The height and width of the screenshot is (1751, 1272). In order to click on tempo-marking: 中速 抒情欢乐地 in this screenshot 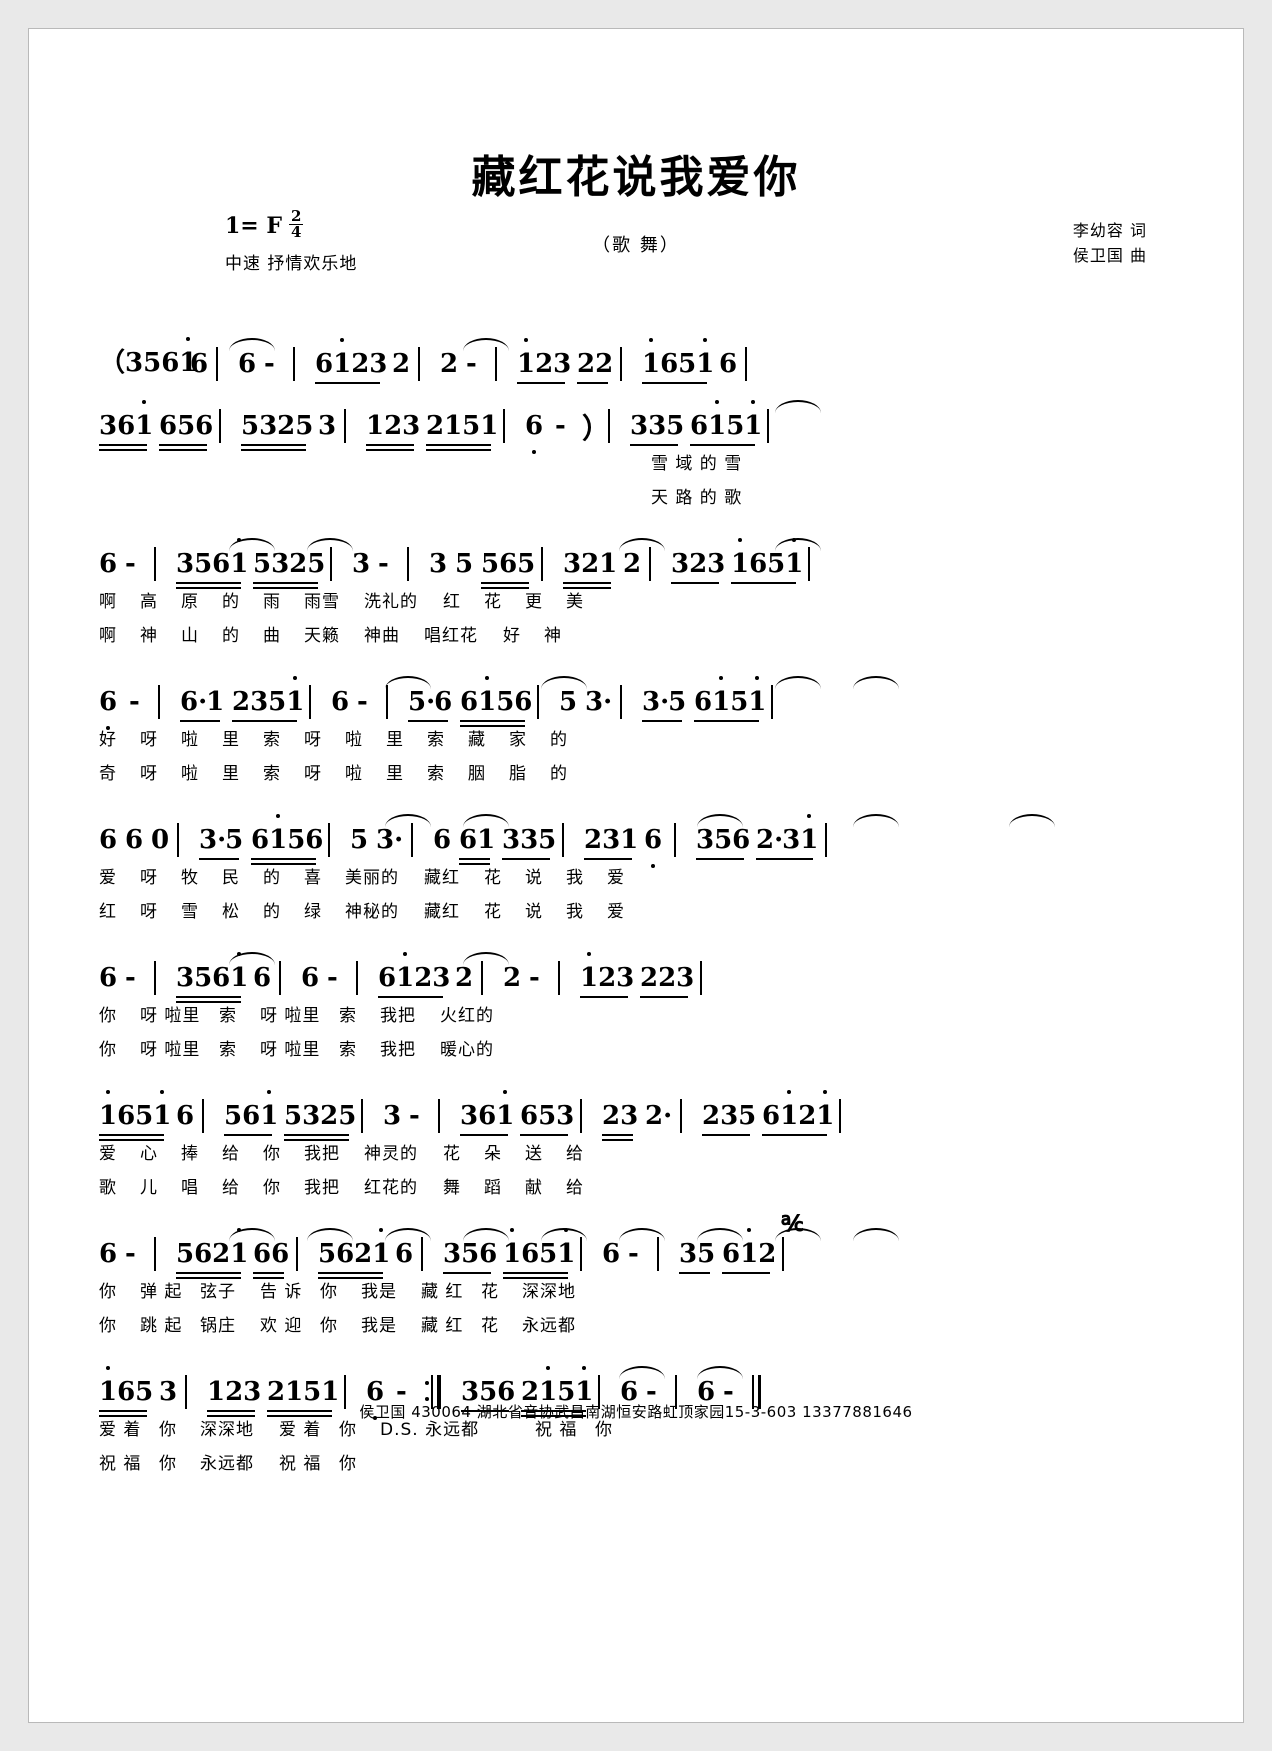, I will do `click(291, 264)`.